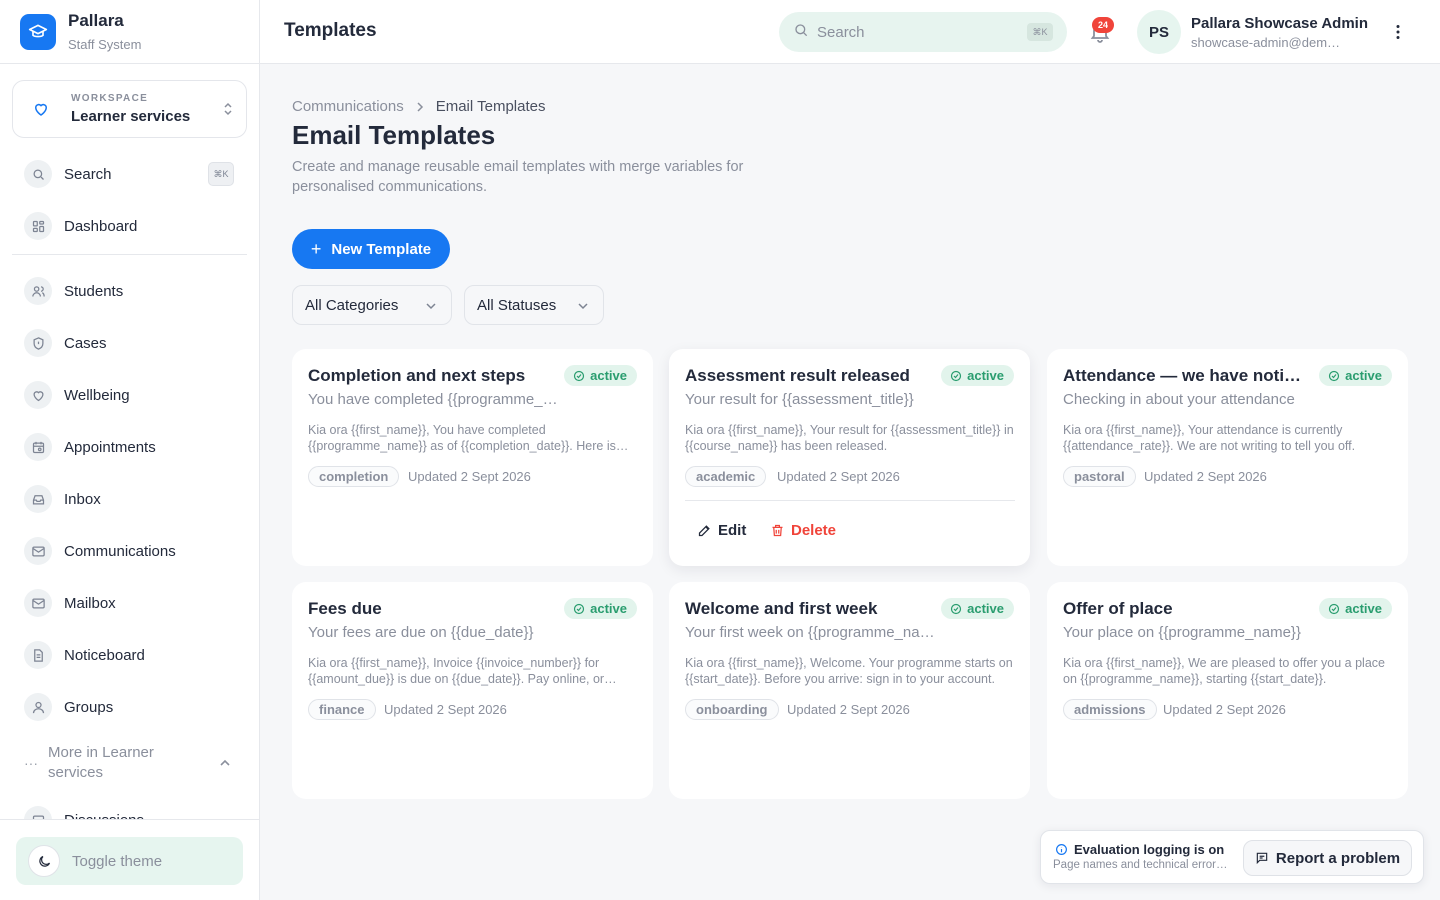 This screenshot has height=900, width=1440. What do you see at coordinates (1338, 858) in the screenshot?
I see `report-problem-label: Report a problem` at bounding box center [1338, 858].